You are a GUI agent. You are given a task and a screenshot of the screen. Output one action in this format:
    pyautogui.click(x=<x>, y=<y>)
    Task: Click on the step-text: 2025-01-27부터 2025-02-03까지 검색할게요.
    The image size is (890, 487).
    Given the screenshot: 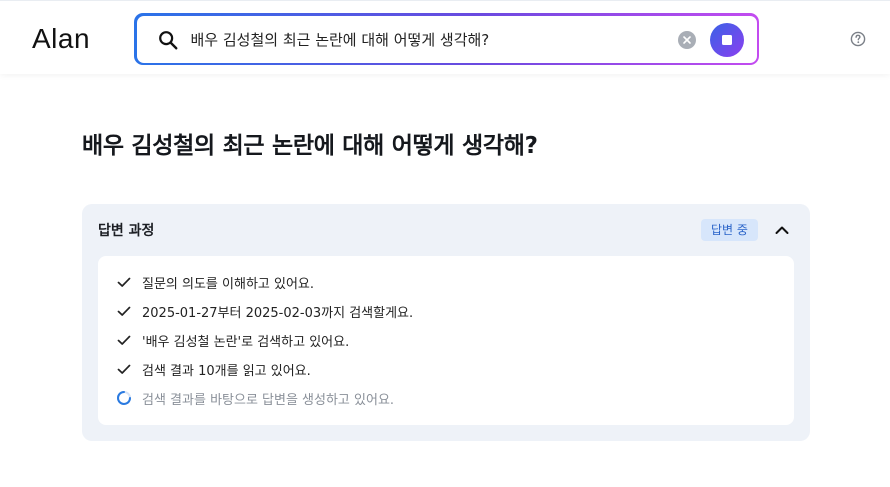 What is the action you would take?
    pyautogui.click(x=278, y=313)
    